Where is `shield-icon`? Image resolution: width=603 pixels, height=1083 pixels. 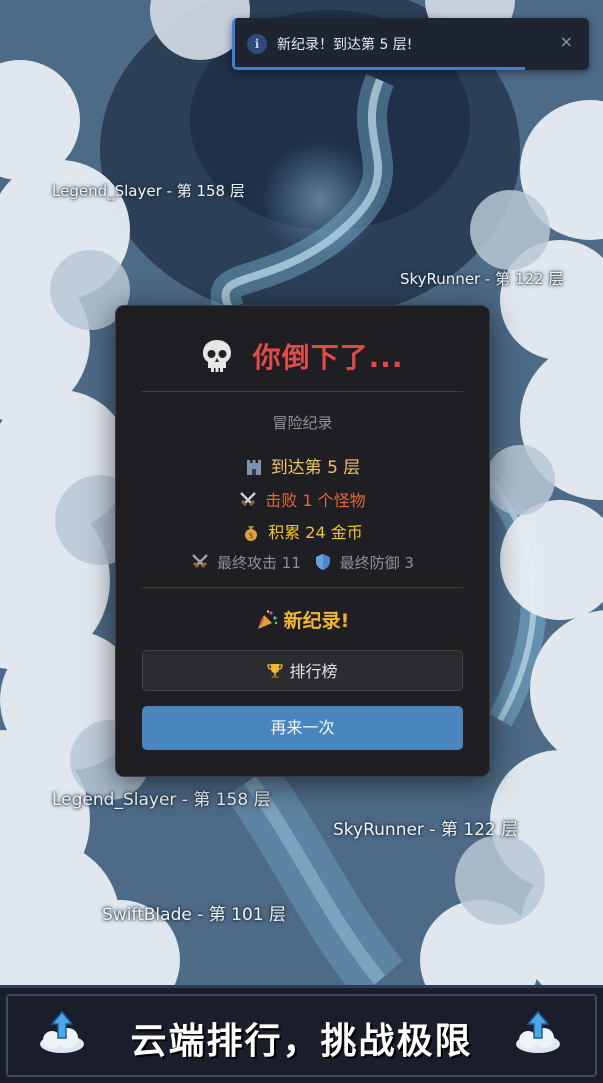 shield-icon is located at coordinates (322, 562).